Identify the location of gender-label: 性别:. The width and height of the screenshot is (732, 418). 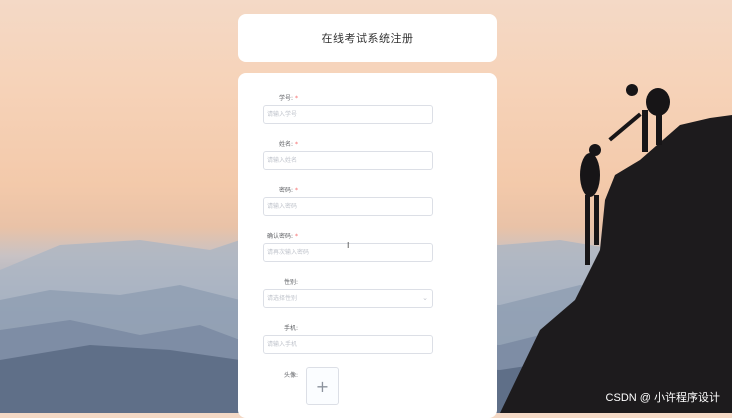
(290, 282).